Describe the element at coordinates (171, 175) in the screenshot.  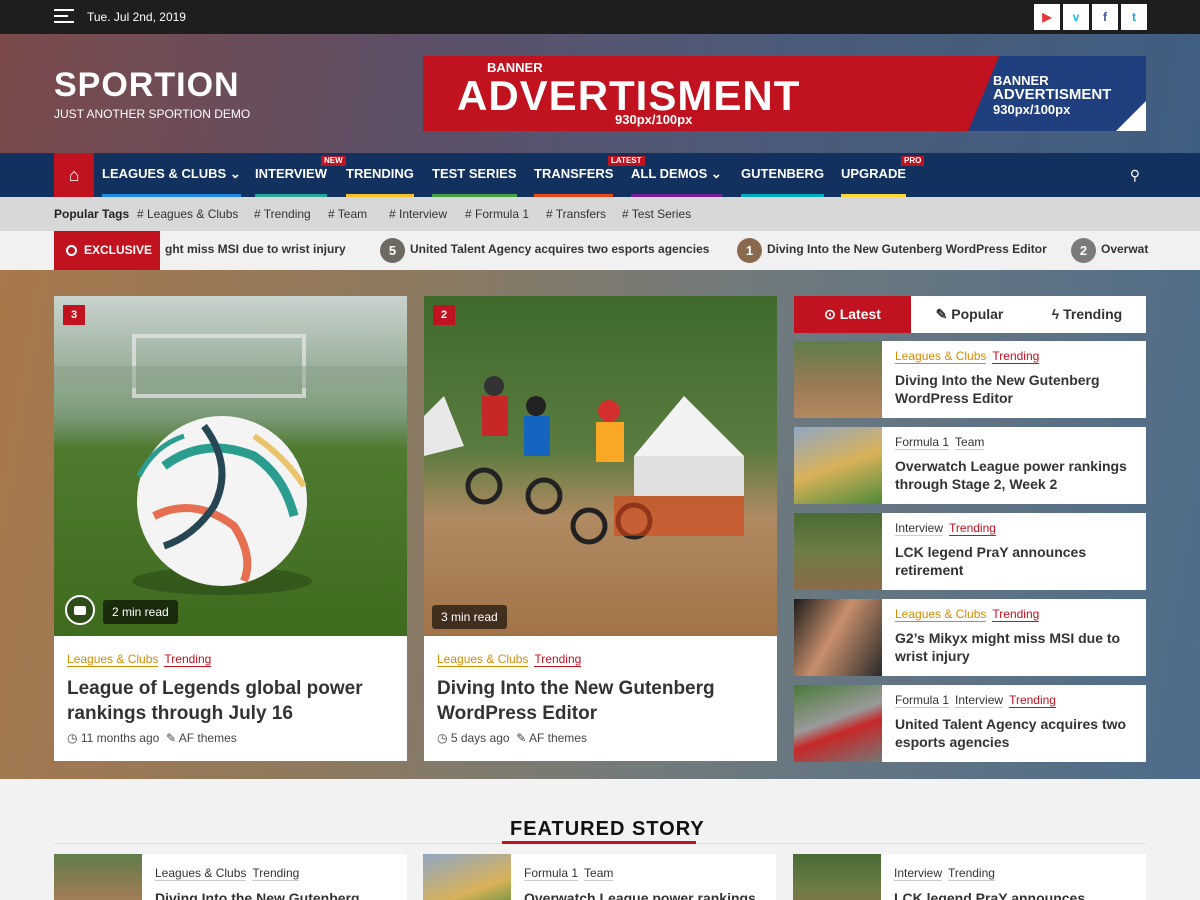
I see `nav-item-leagues-clubs: LEAGUES & CLUBS ⌄` at that location.